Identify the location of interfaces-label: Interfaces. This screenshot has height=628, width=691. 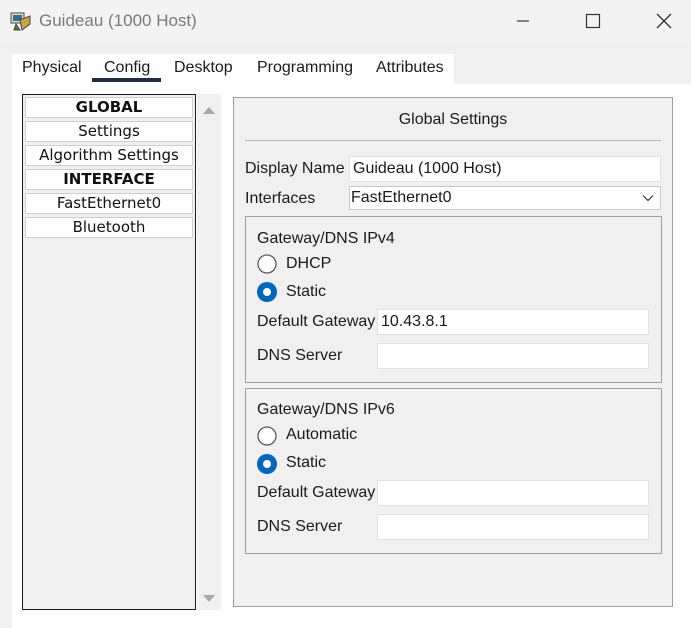
(280, 198).